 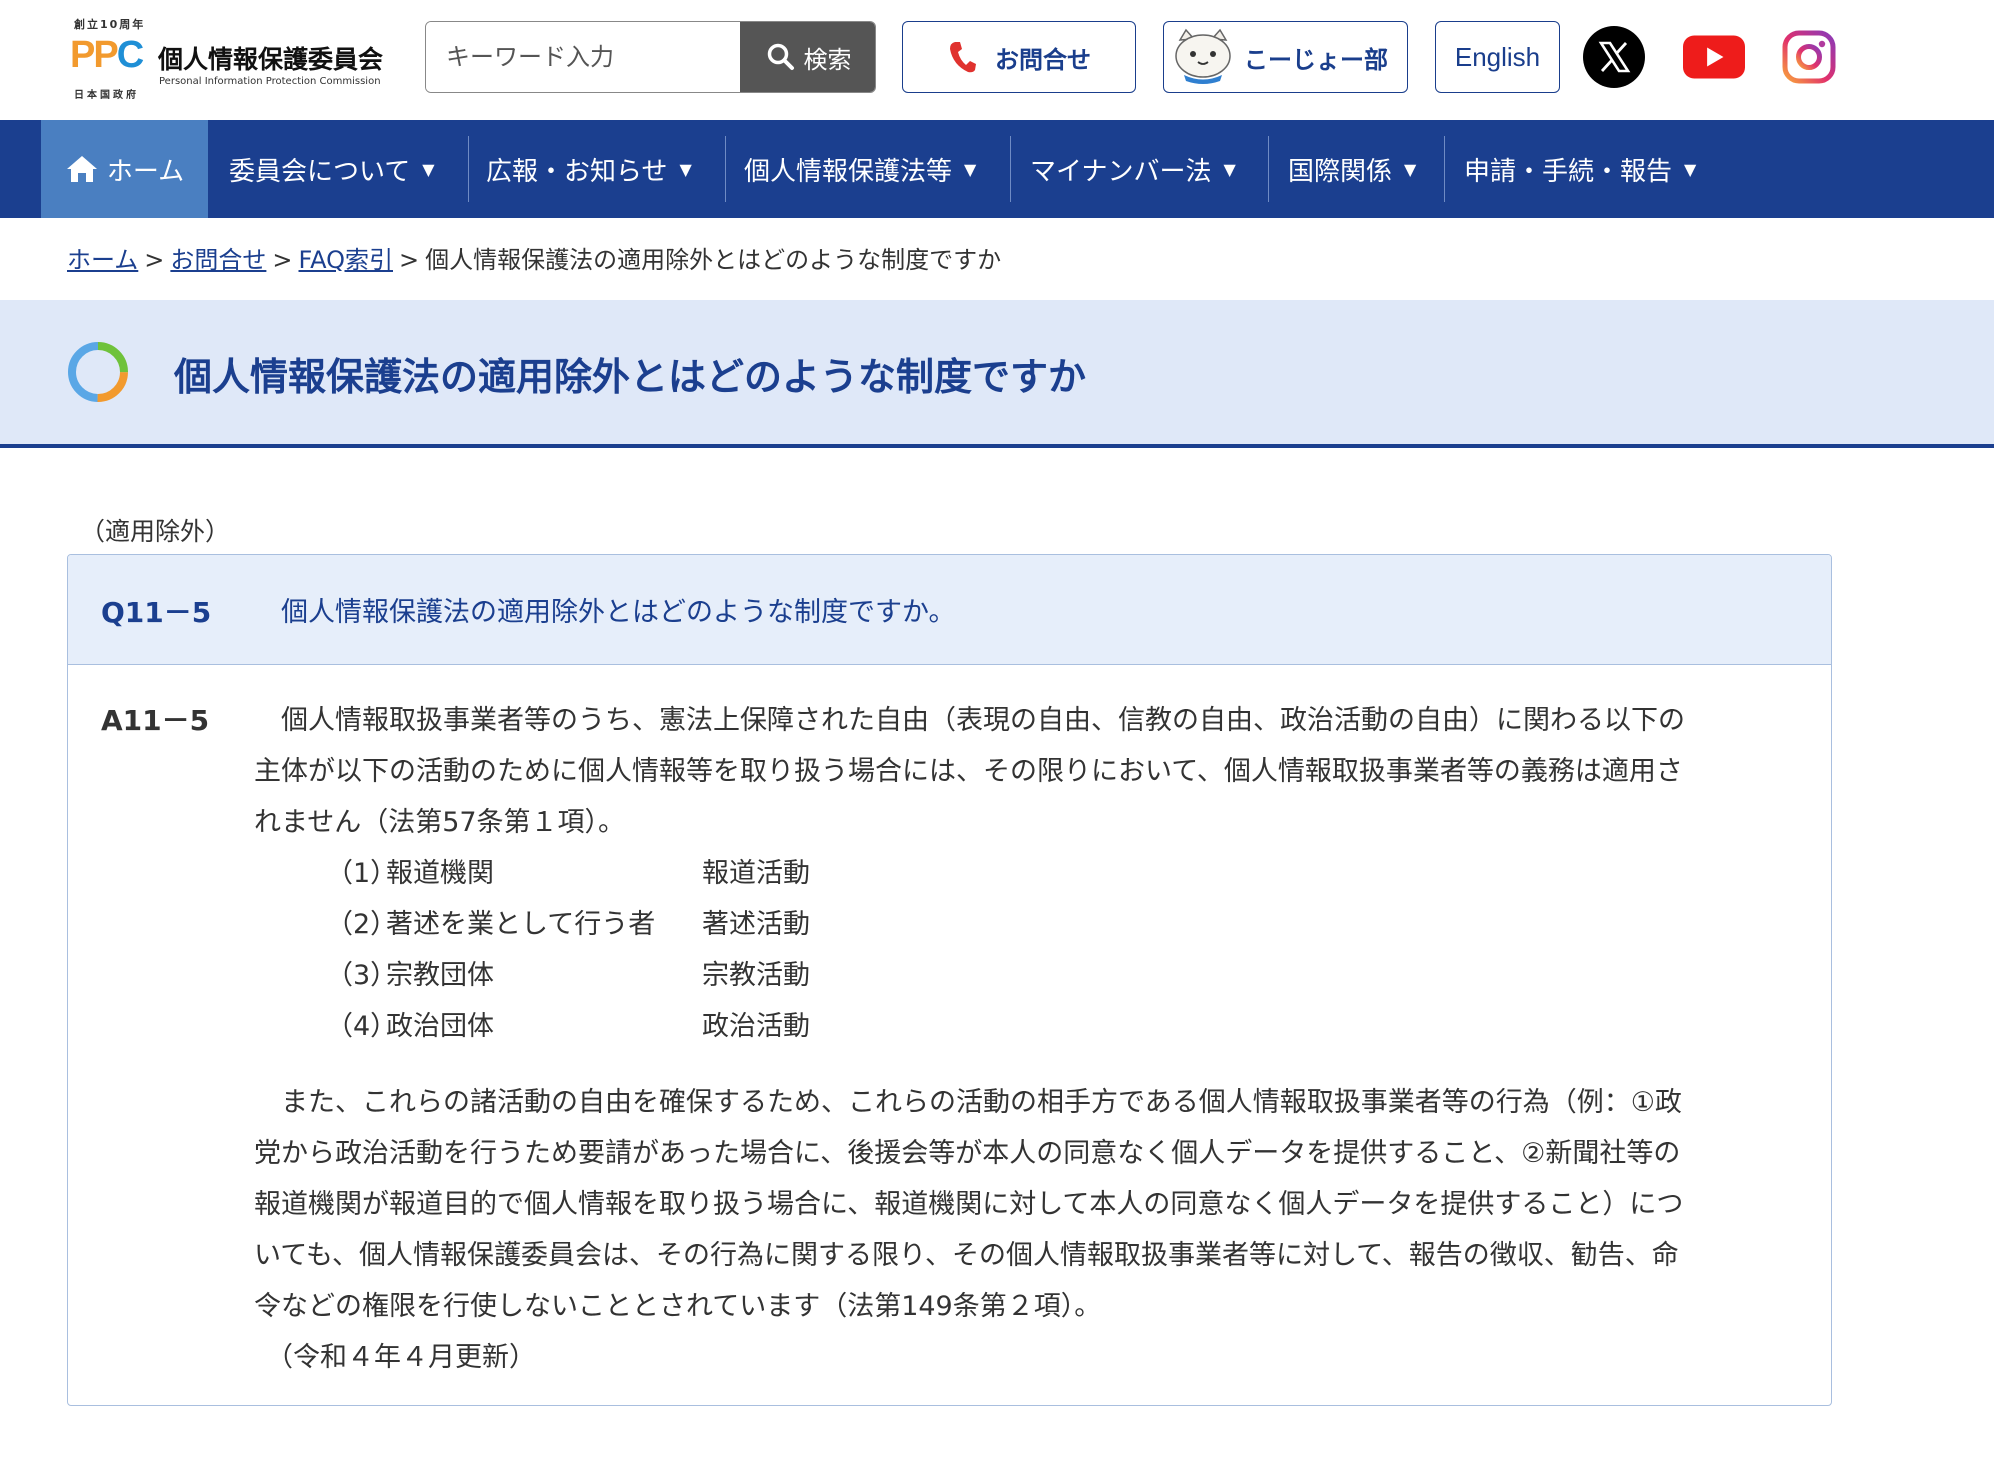 I want to click on kojo-bu-button: こーじょー部, so click(x=1285, y=57).